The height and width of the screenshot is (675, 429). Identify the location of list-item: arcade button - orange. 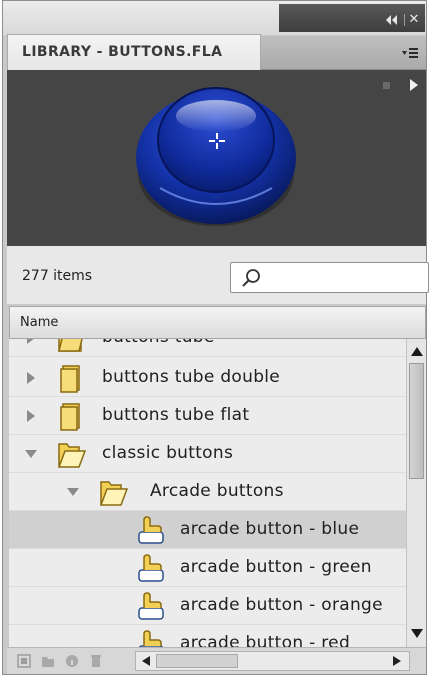
(207, 606).